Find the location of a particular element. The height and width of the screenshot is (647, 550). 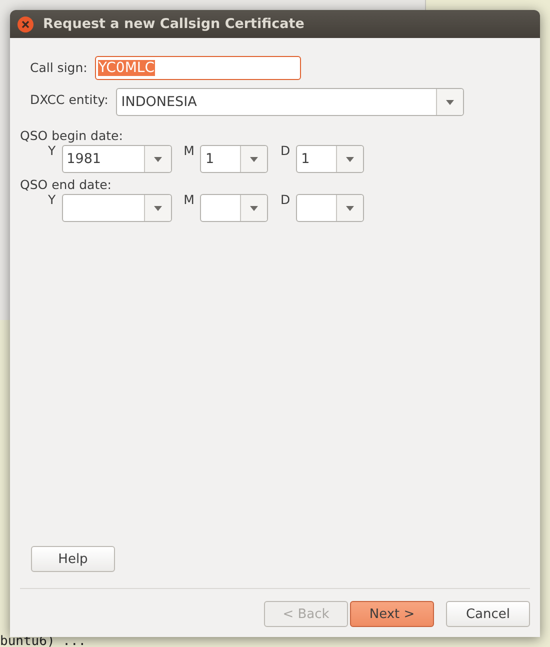

field-label: DXCC entity: is located at coordinates (69, 99).